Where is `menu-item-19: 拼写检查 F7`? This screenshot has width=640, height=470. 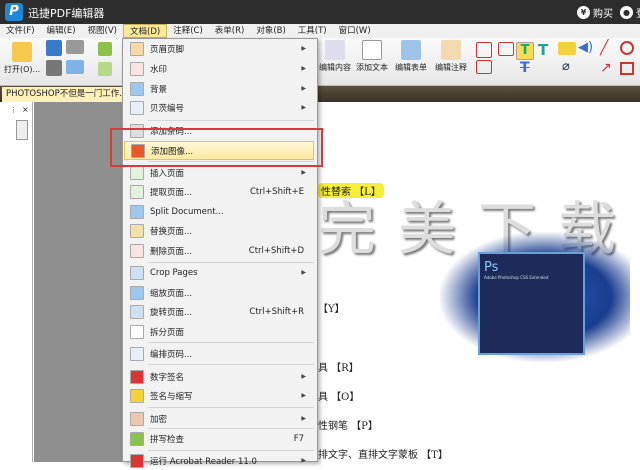
menu-item-19: 拼写检查 F7 is located at coordinates (219, 438).